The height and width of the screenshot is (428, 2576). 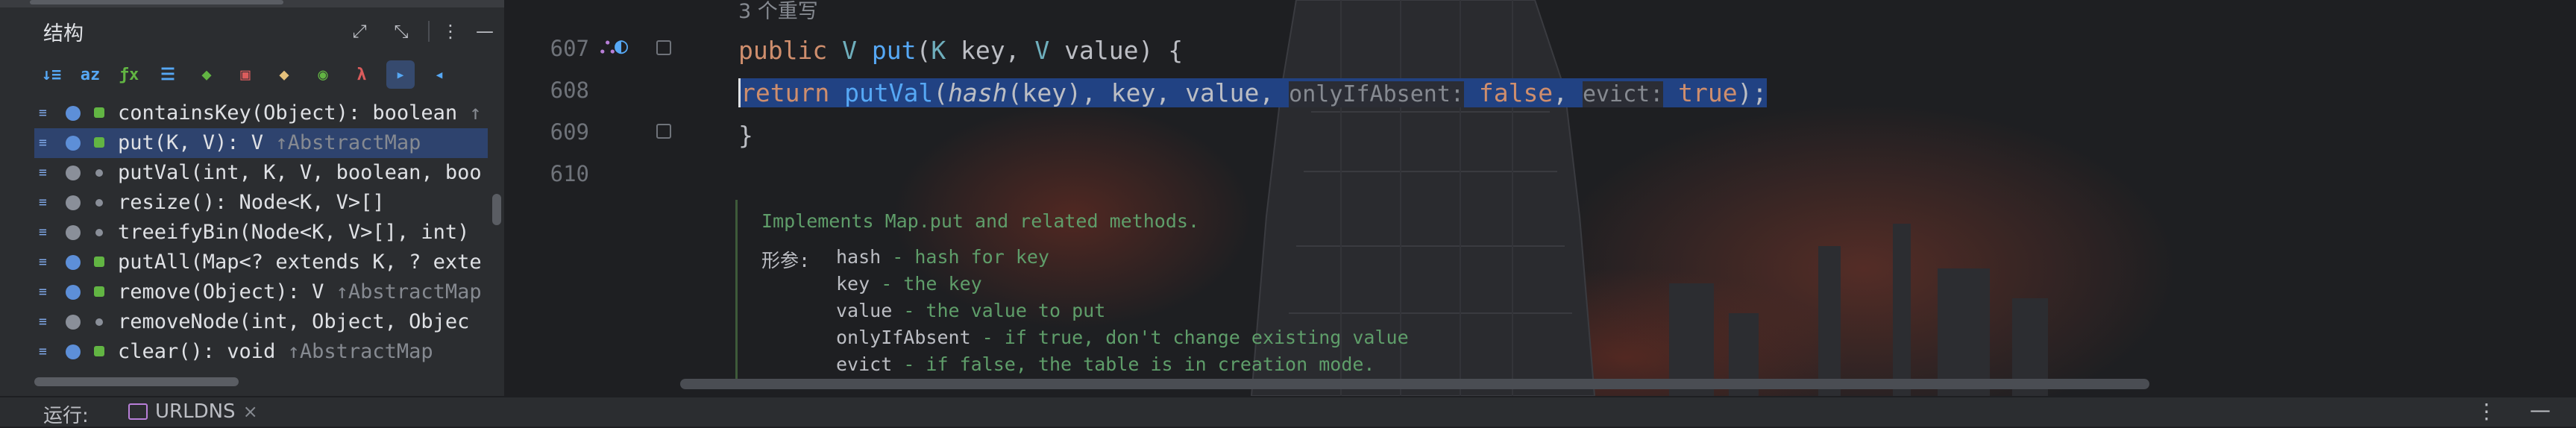 What do you see at coordinates (252, 3) in the screenshot?
I see `structure-top-scrollbar` at bounding box center [252, 3].